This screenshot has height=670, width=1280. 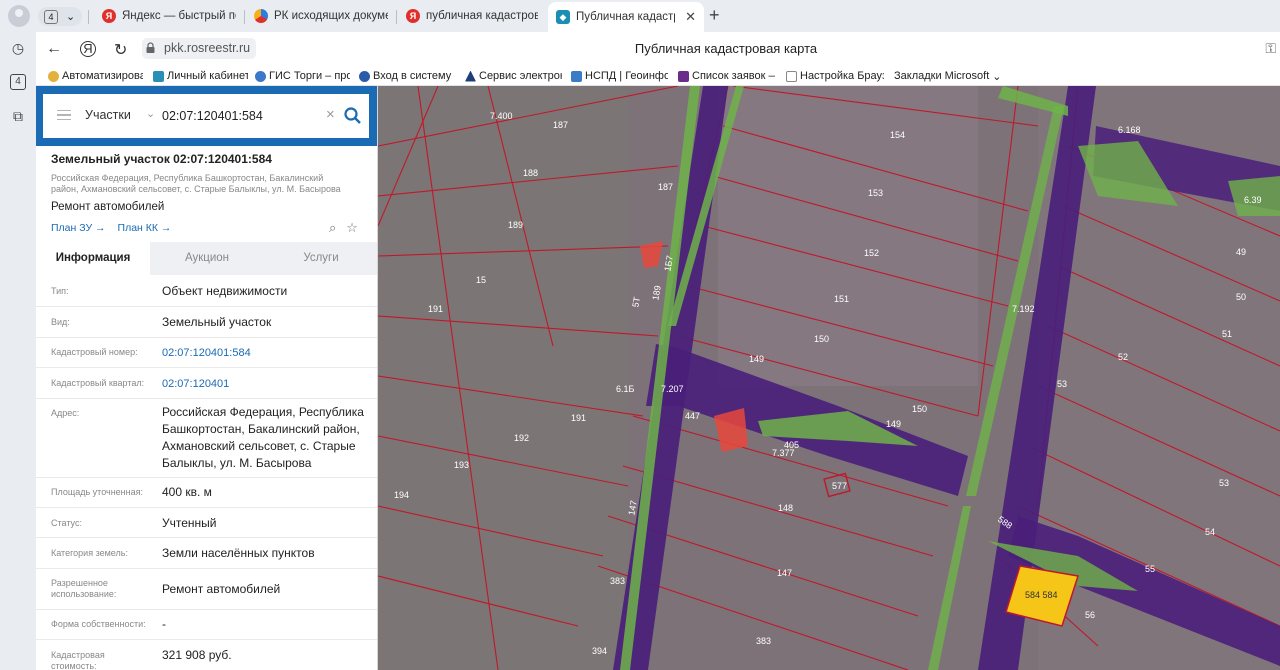 I want to click on map-label: 52, so click(x=1123, y=357).